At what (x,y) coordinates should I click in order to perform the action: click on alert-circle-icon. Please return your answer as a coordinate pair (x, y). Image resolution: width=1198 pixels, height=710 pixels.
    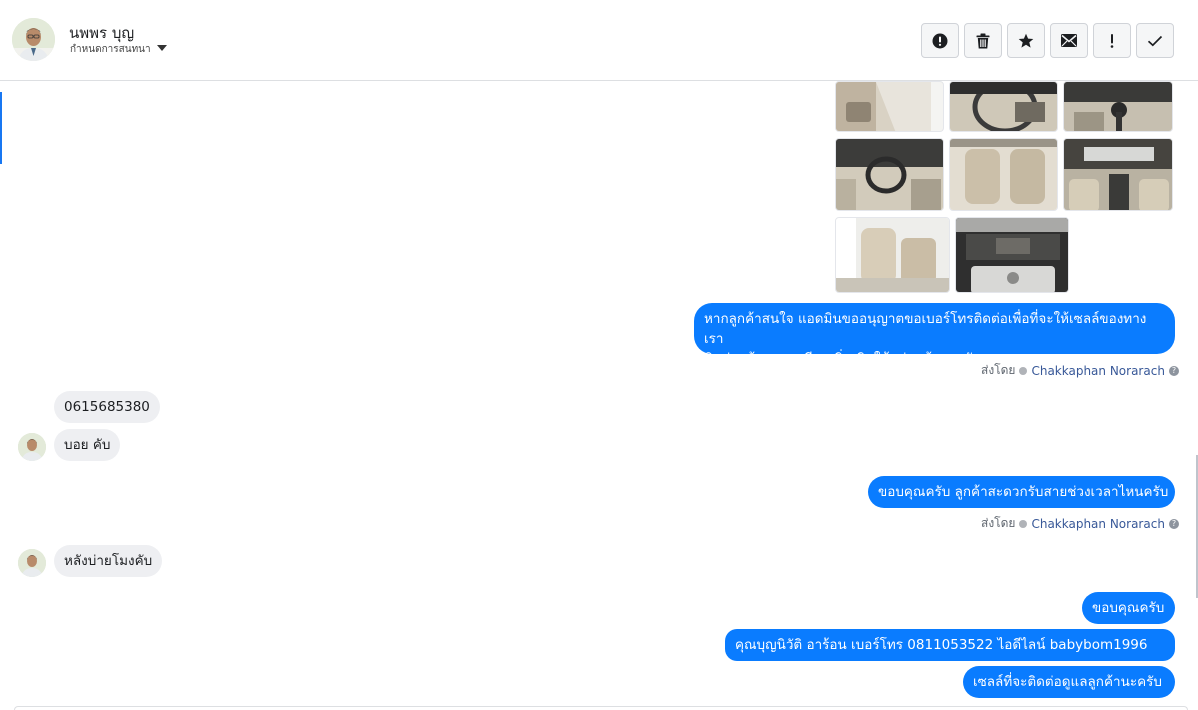
    Looking at the image, I should click on (940, 40).